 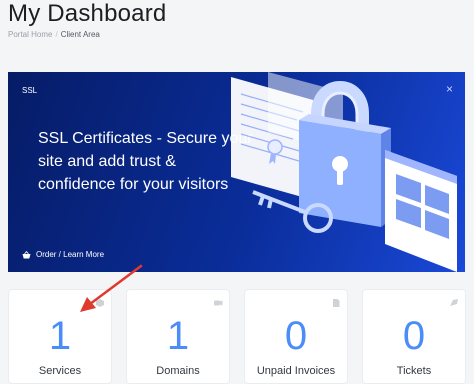 I want to click on comment-icon, so click(x=454, y=302).